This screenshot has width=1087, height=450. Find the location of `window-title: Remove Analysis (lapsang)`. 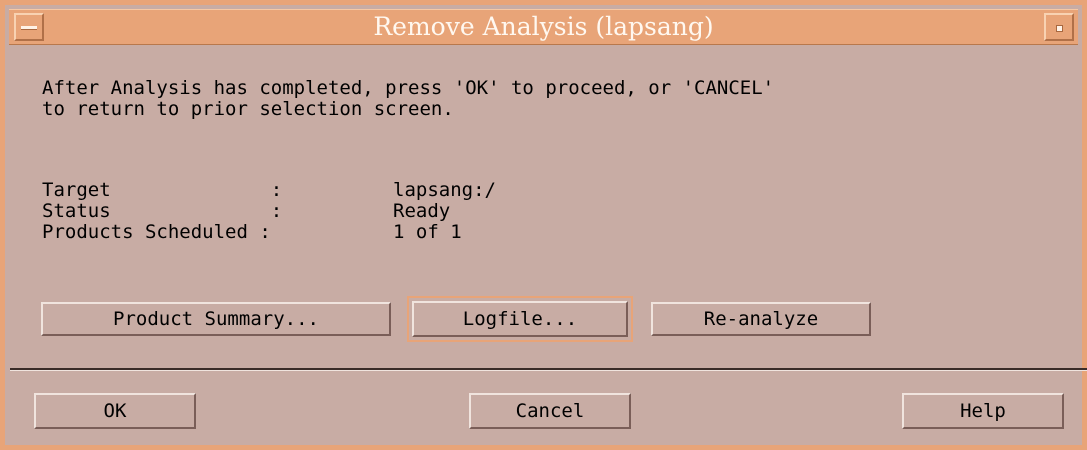

window-title: Remove Analysis (lapsang) is located at coordinates (543, 26).